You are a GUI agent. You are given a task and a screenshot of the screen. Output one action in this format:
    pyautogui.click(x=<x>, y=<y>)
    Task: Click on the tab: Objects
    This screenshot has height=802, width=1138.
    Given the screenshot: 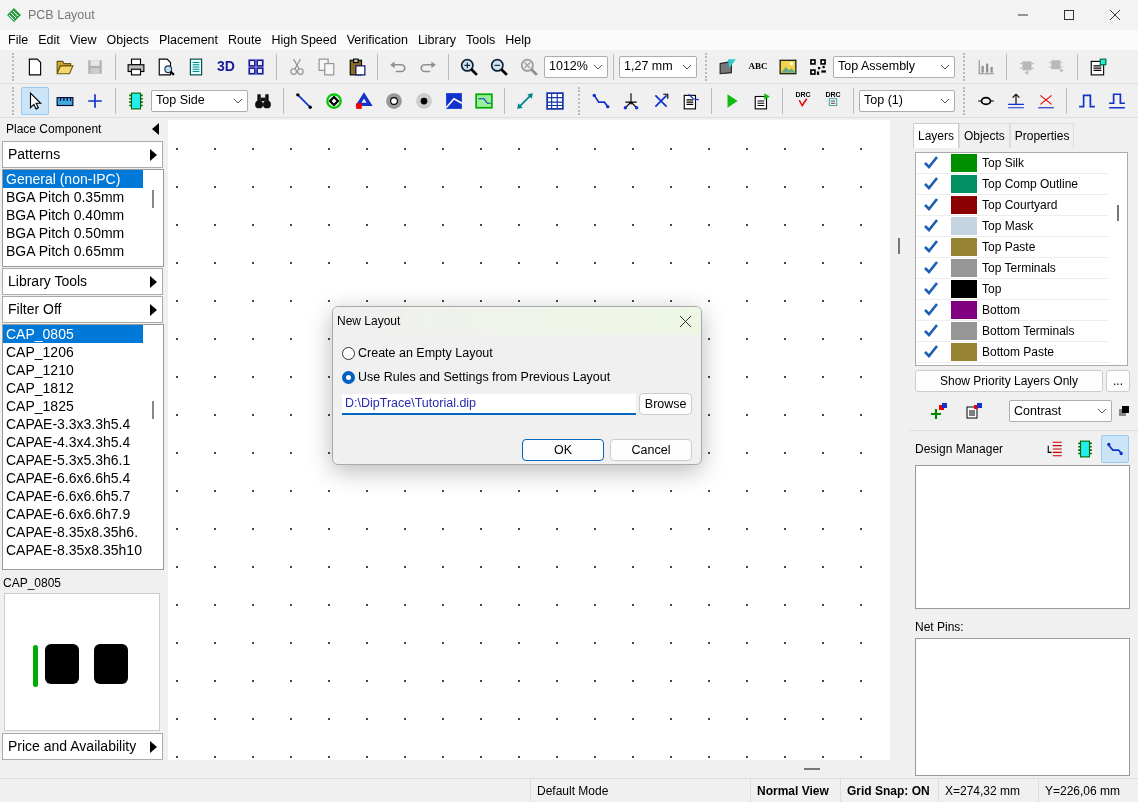 What is the action you would take?
    pyautogui.click(x=984, y=135)
    